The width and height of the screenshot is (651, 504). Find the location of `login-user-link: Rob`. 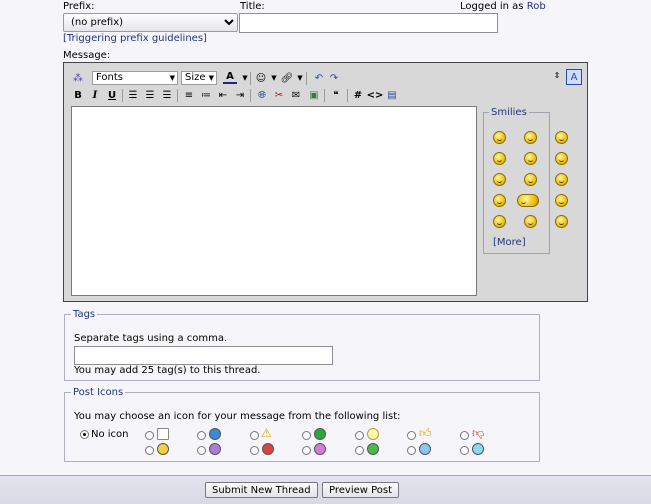

login-user-link: Rob is located at coordinates (536, 6).